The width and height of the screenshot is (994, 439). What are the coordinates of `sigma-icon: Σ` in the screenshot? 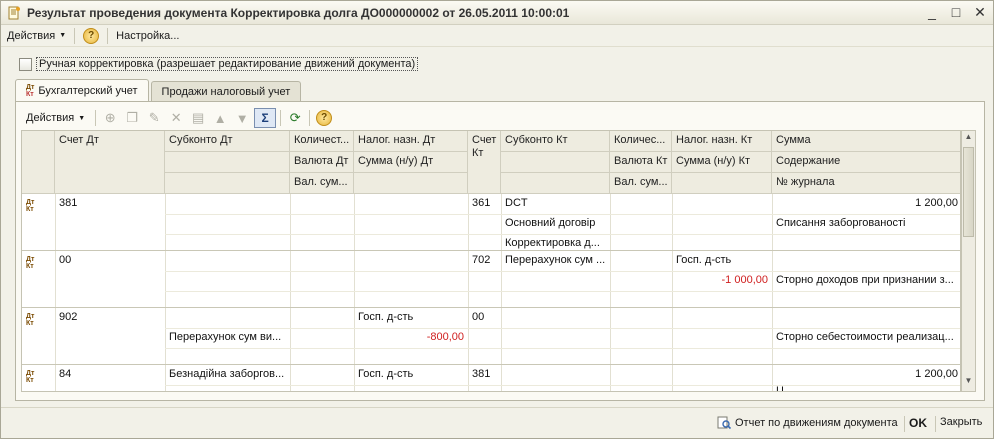 It's located at (265, 118).